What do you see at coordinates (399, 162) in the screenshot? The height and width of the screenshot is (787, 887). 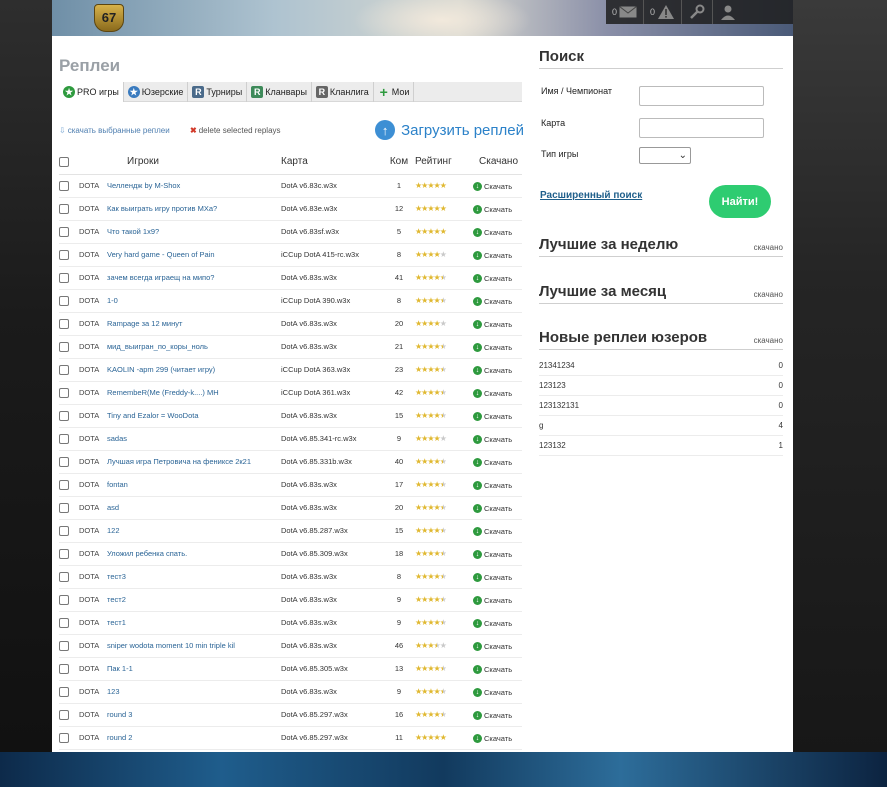 I see `col-comments: Ком` at bounding box center [399, 162].